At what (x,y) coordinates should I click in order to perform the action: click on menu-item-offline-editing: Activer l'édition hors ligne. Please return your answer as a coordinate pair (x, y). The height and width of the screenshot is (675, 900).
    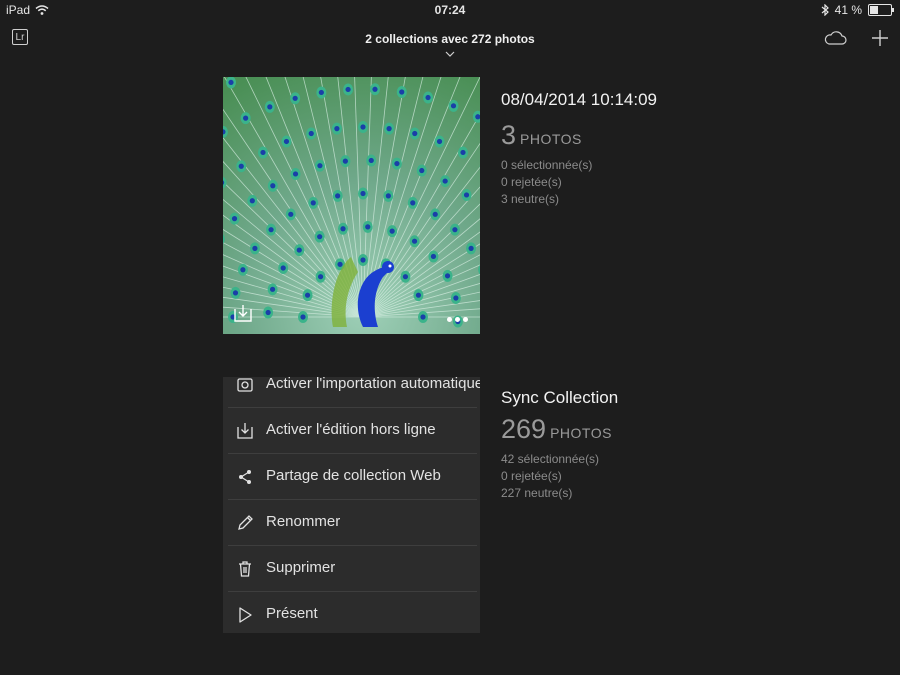
    Looking at the image, I should click on (352, 431).